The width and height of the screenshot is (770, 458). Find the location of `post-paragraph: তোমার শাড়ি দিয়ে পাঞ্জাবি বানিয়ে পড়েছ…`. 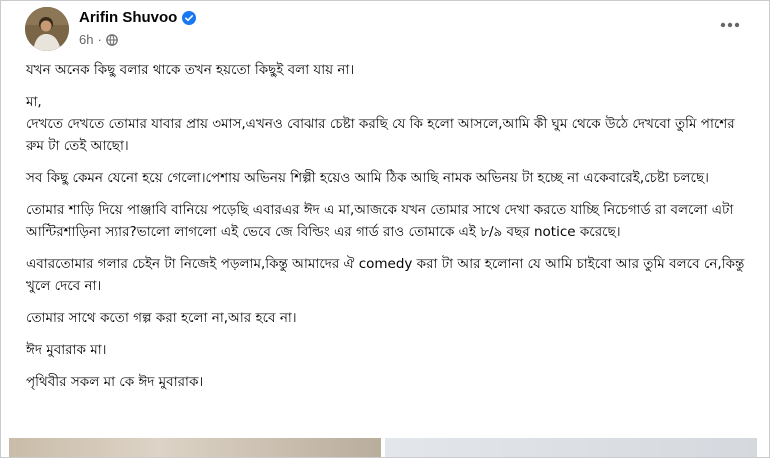

post-paragraph: তোমার শাড়ি দিয়ে পাঞ্জাবি বানিয়ে পড়েছ… is located at coordinates (380, 221).